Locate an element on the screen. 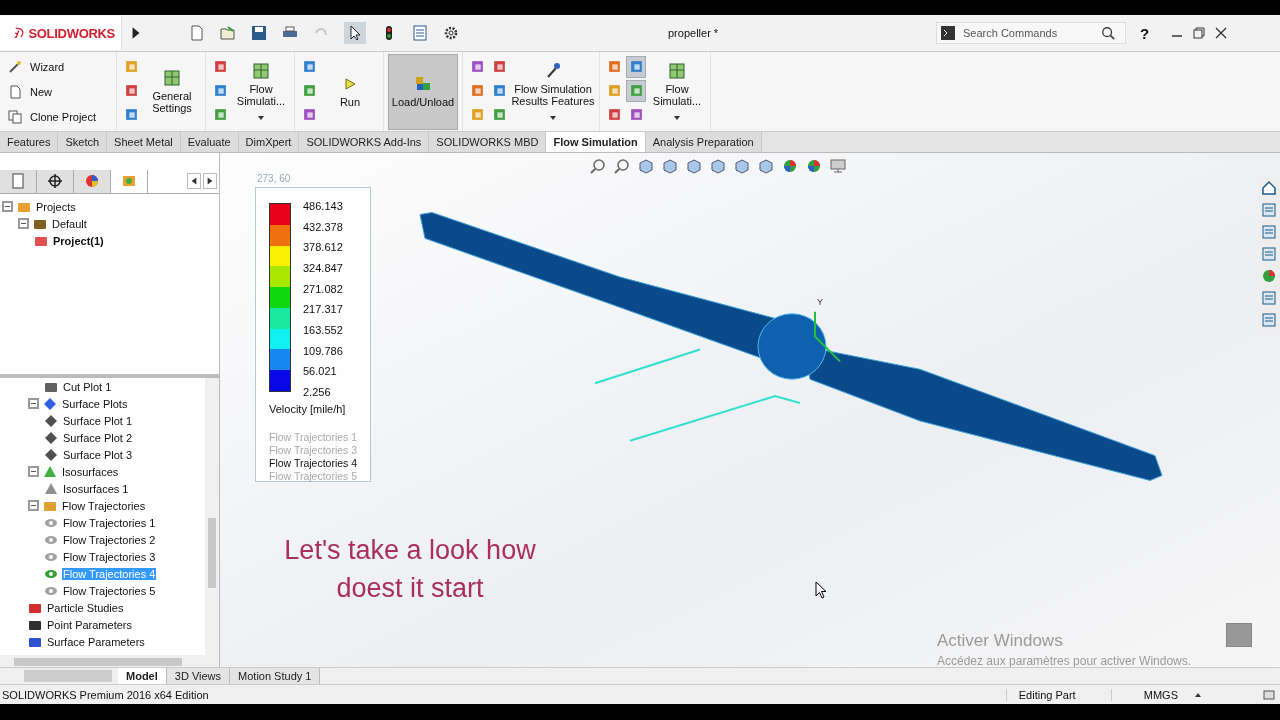 The width and height of the screenshot is (1280, 720). ribbon-button: Load/Unload is located at coordinates (423, 91).